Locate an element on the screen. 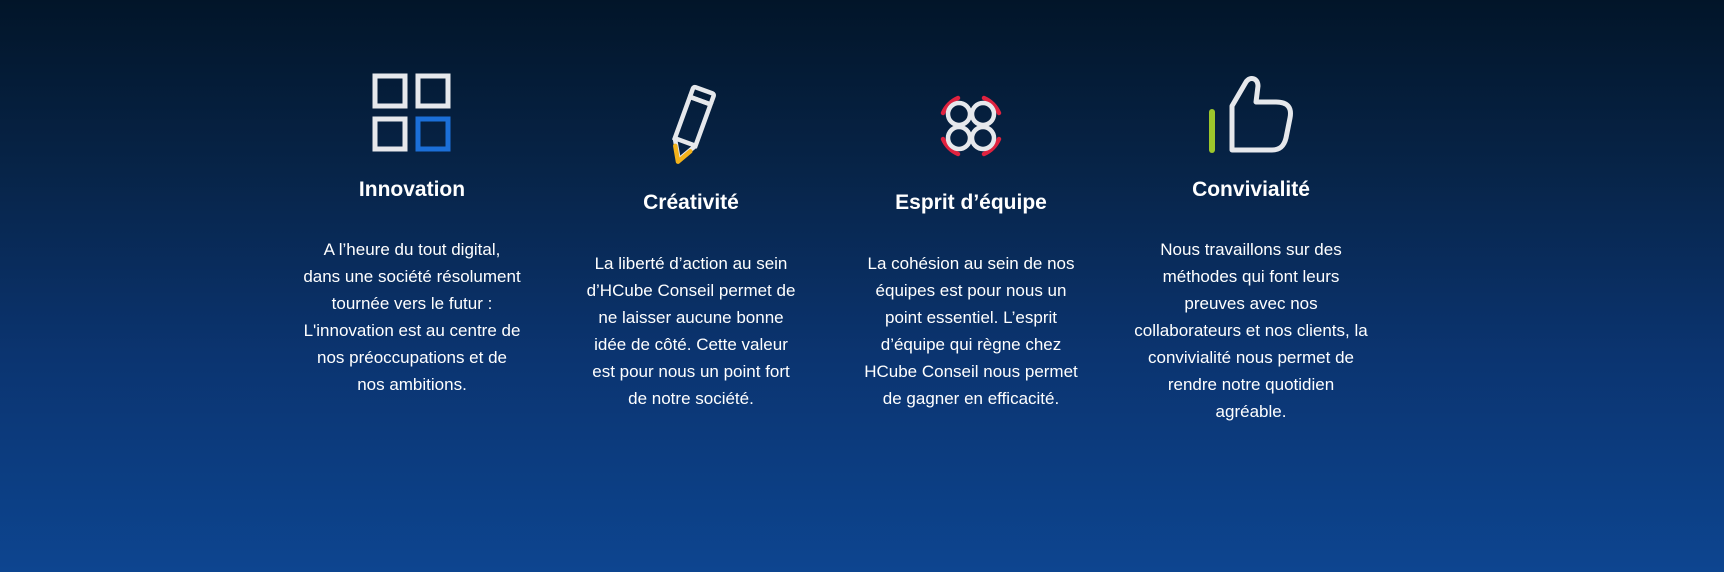 The height and width of the screenshot is (572, 1724). pencil-icon is located at coordinates (691, 128).